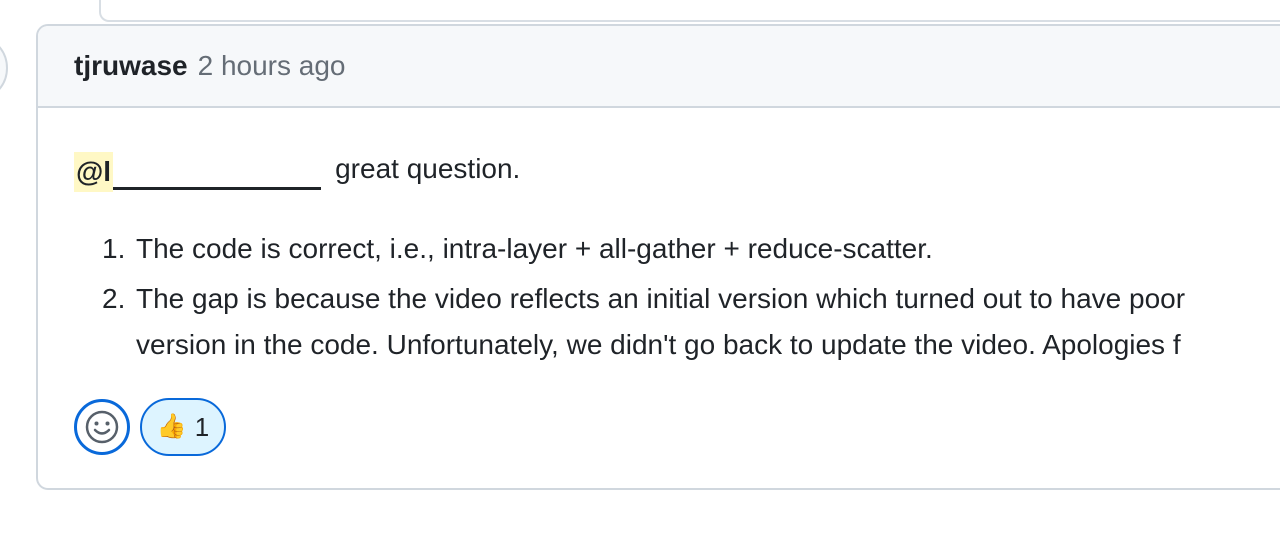 This screenshot has width=1280, height=544. I want to click on mention-line: @l great question., so click(297, 169).